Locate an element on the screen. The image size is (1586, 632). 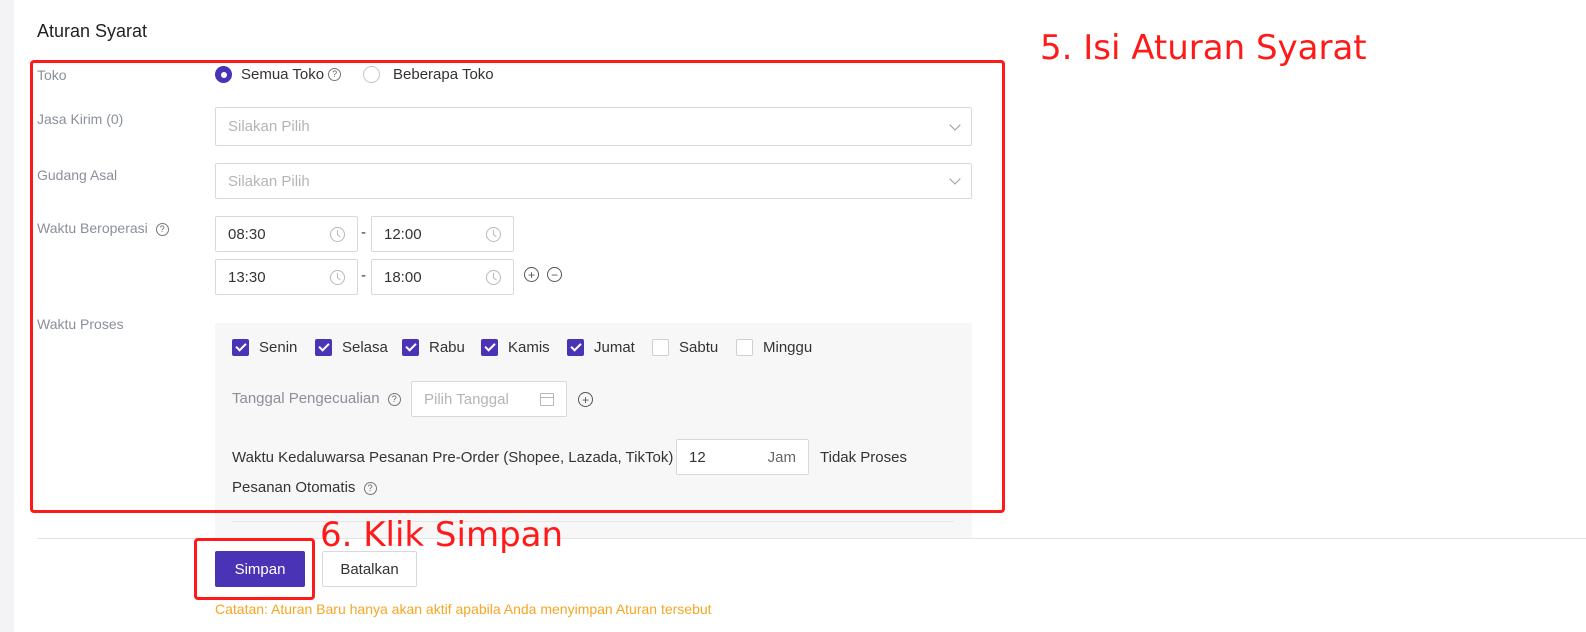
annotation-step5: 5. Isi Aturan Syarat is located at coordinates (1203, 48).